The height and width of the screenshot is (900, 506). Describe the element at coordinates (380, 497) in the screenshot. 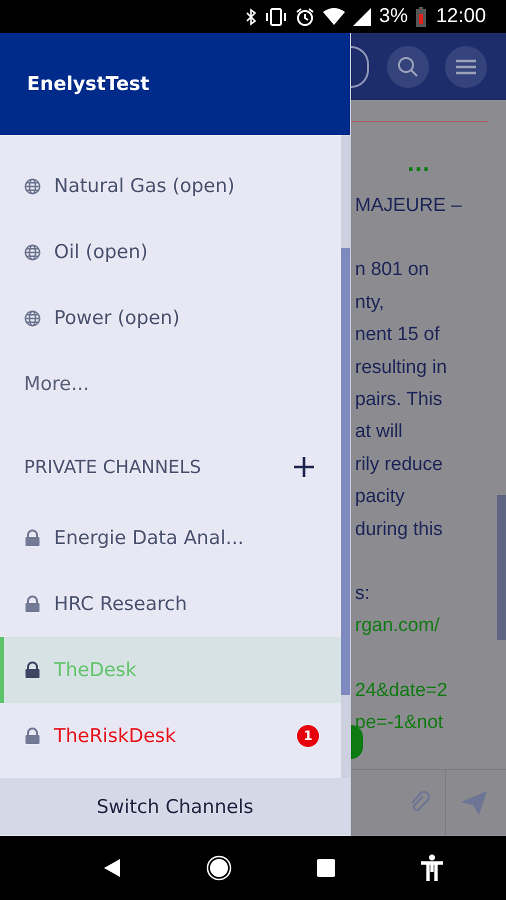

I see `message-text: pacity` at that location.